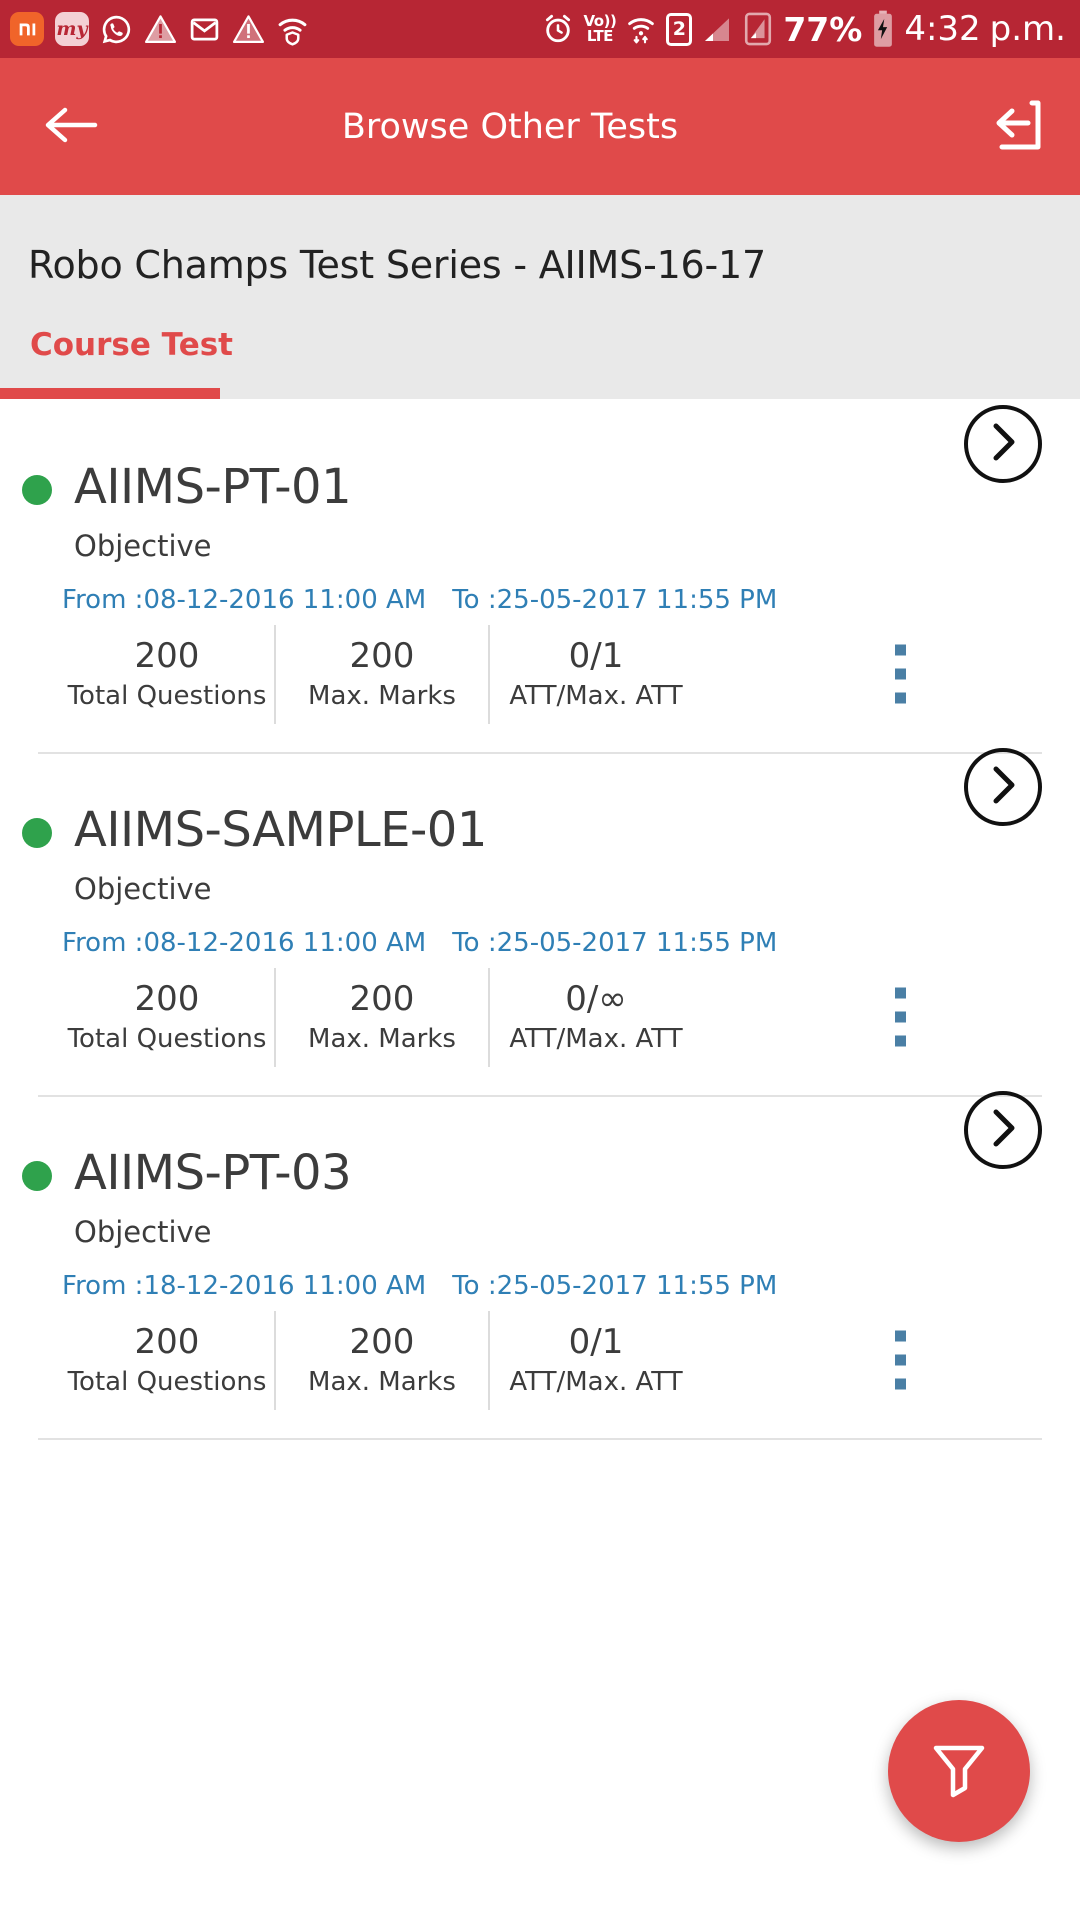 The width and height of the screenshot is (1080, 1920). Describe the element at coordinates (213, 1172) in the screenshot. I see `test-name: AIIMS-PT-03` at that location.